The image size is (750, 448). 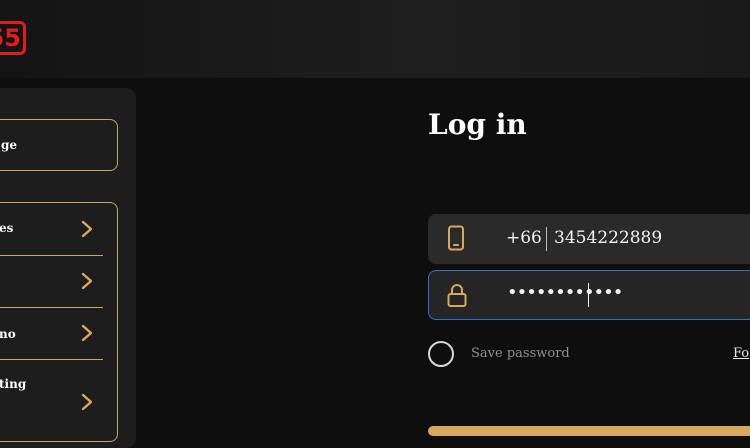 What do you see at coordinates (441, 354) in the screenshot?
I see `save-password-radio` at bounding box center [441, 354].